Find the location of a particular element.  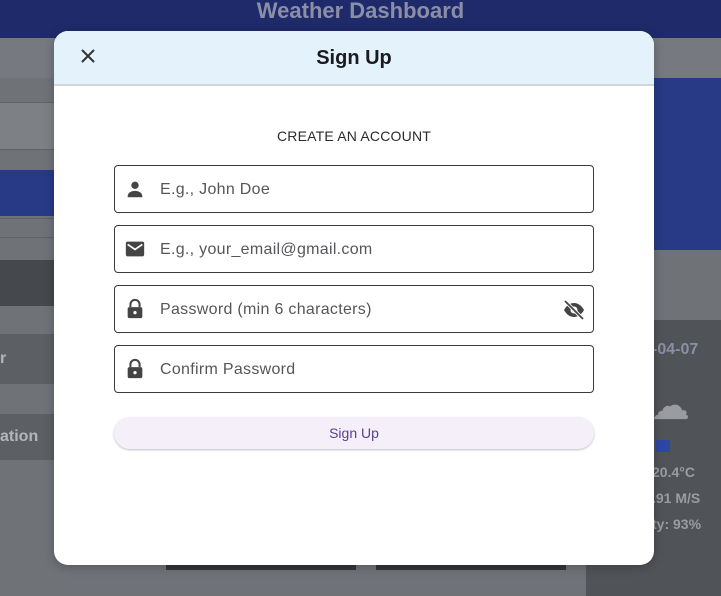

email-input is located at coordinates (355, 250).